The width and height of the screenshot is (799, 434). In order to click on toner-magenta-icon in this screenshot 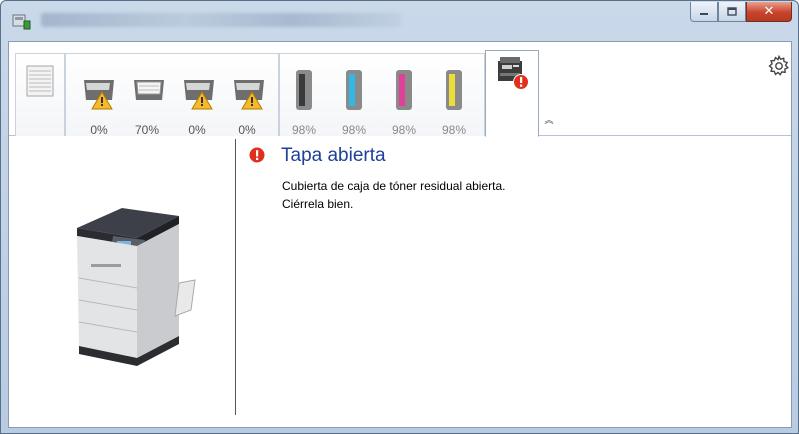, I will do `click(404, 90)`.